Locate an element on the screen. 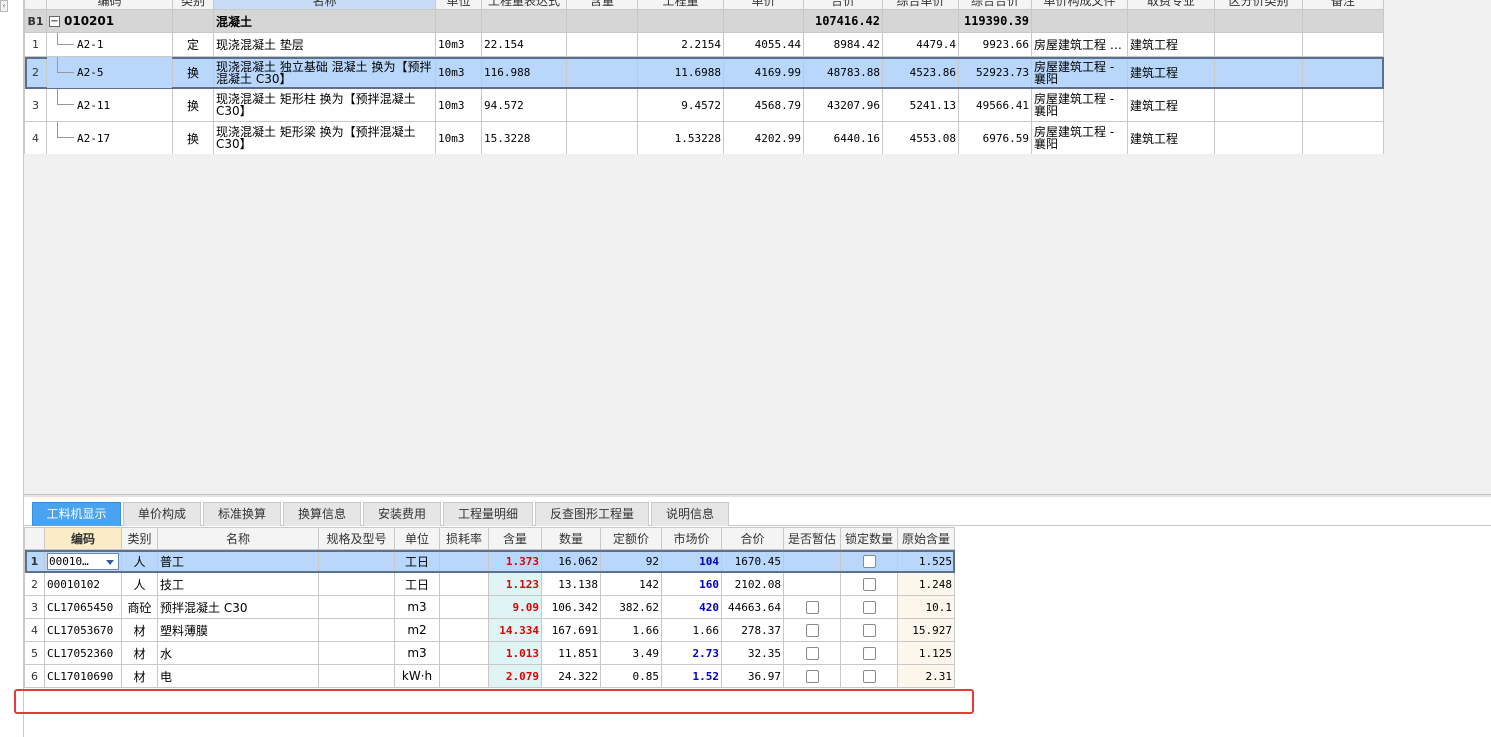  header-orig: 原始含量 is located at coordinates (926, 538).